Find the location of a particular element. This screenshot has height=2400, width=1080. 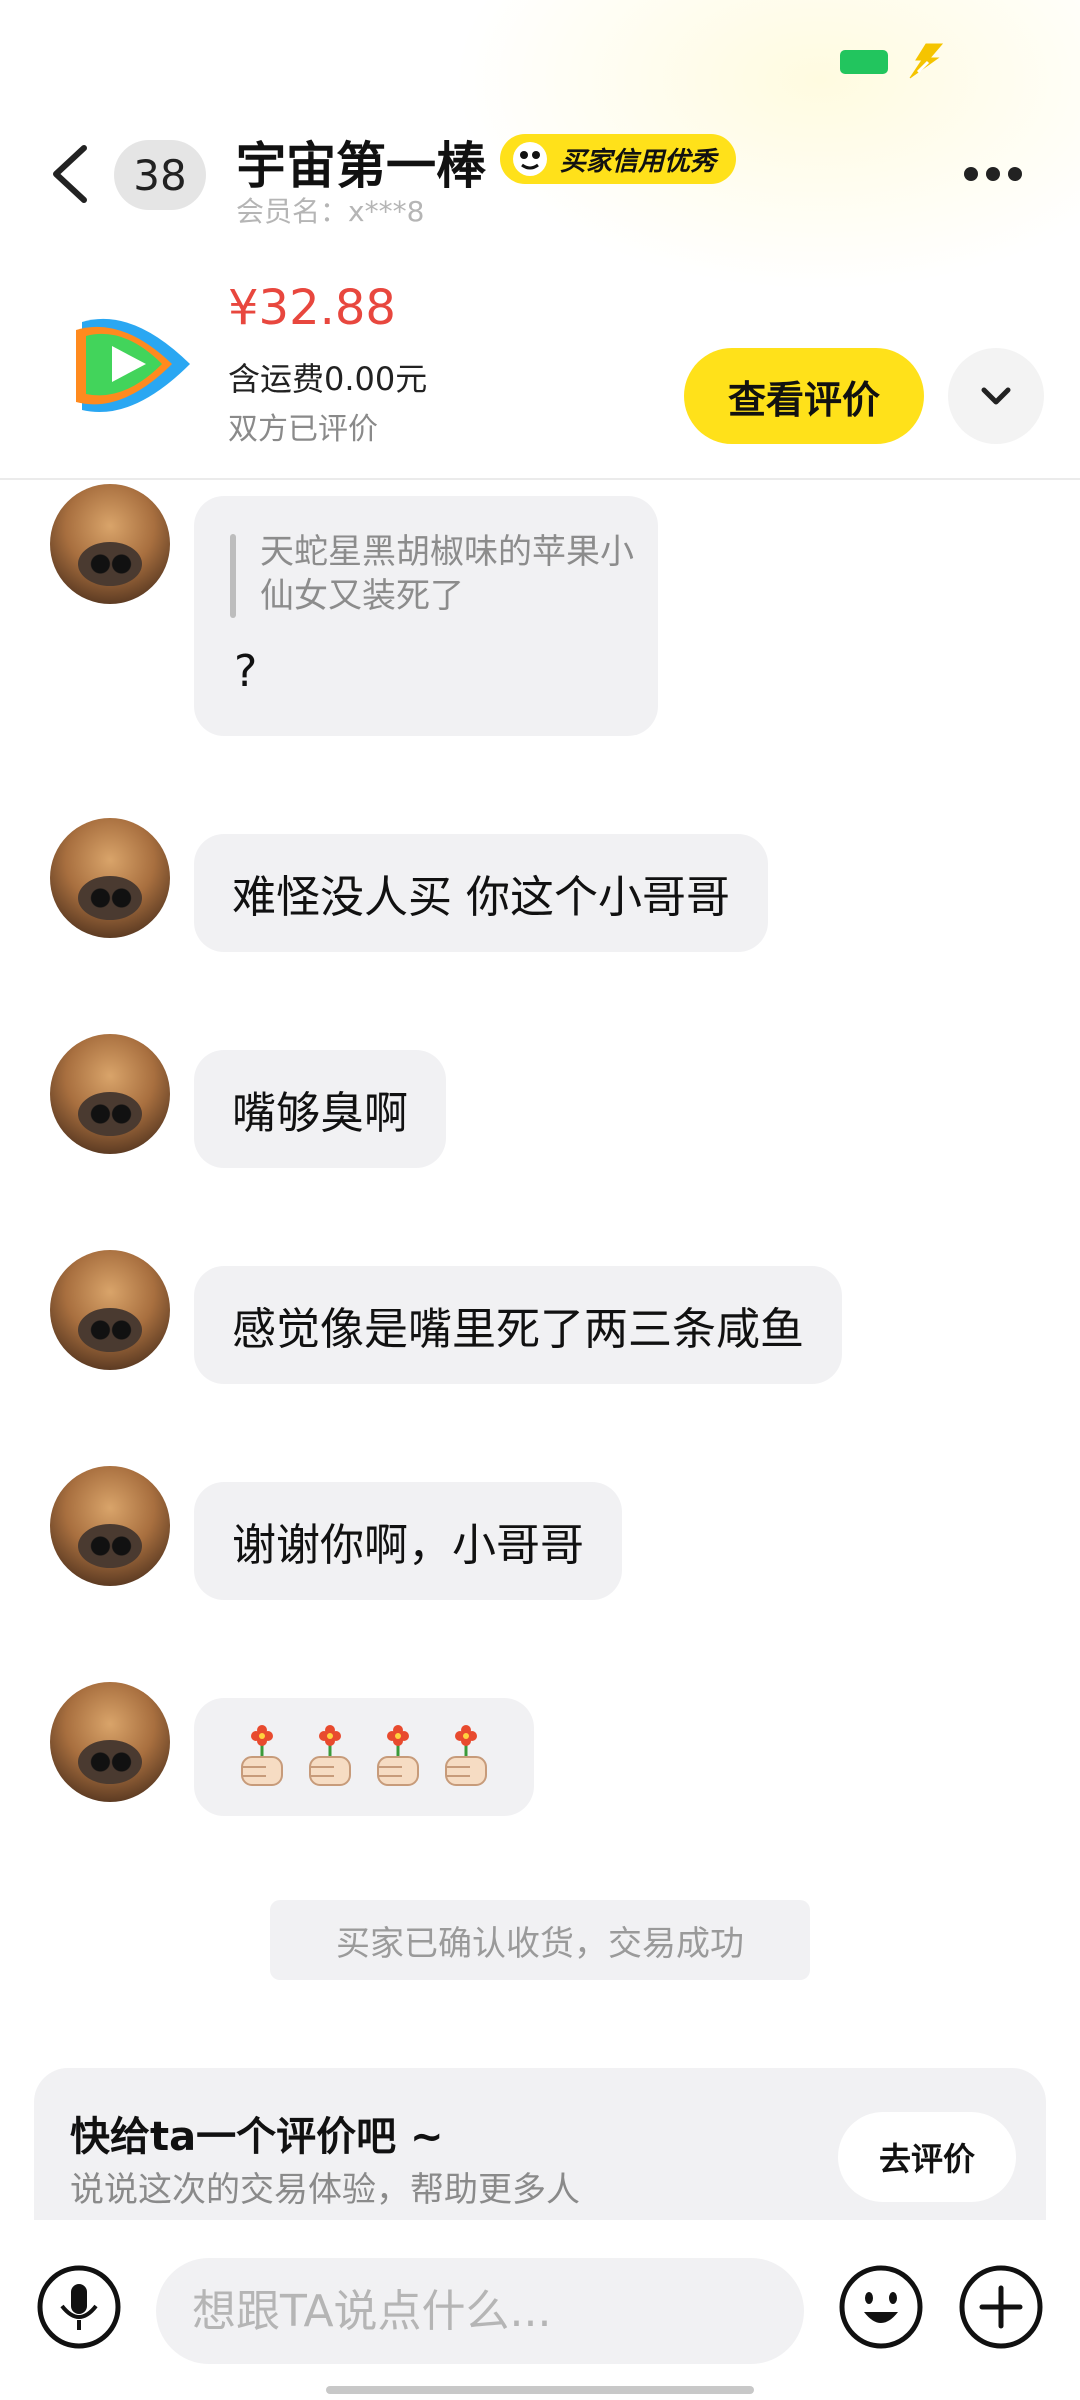

home-indicator is located at coordinates (540, 2390).